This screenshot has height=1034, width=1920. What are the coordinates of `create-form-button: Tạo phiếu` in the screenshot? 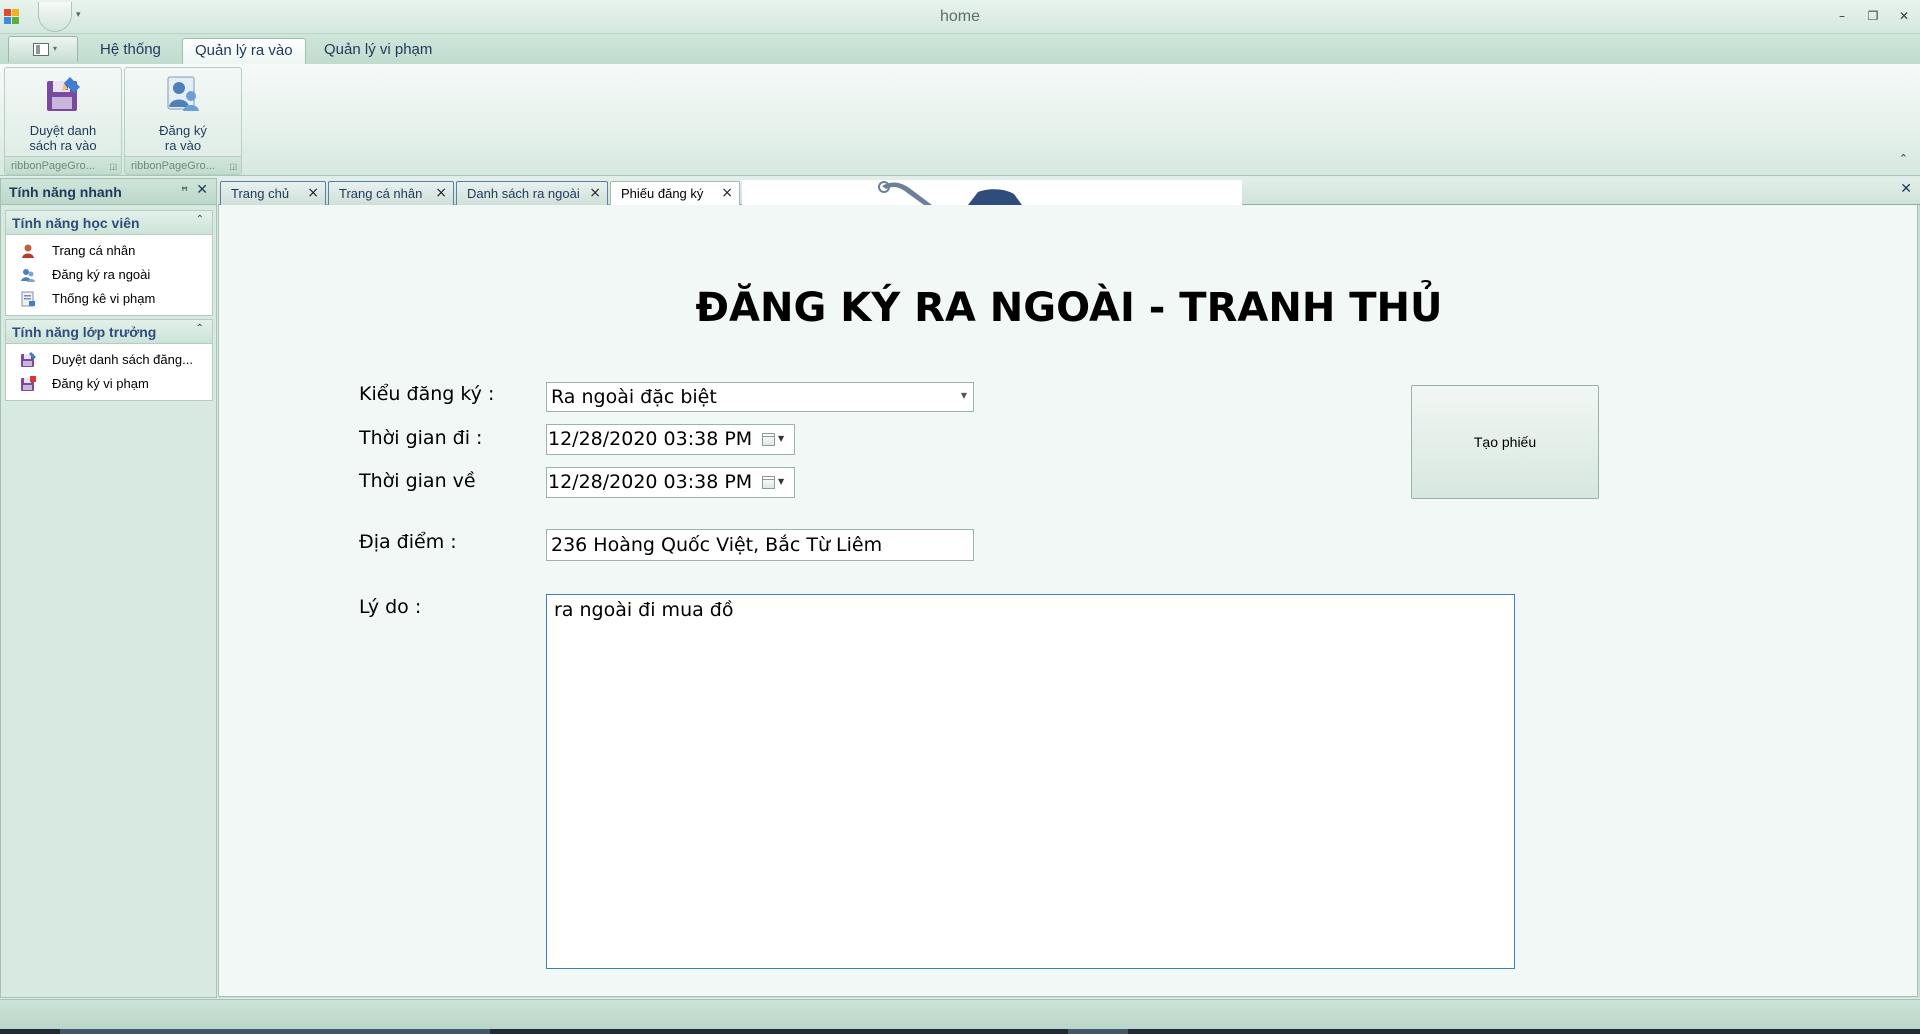 It's located at (1505, 442).